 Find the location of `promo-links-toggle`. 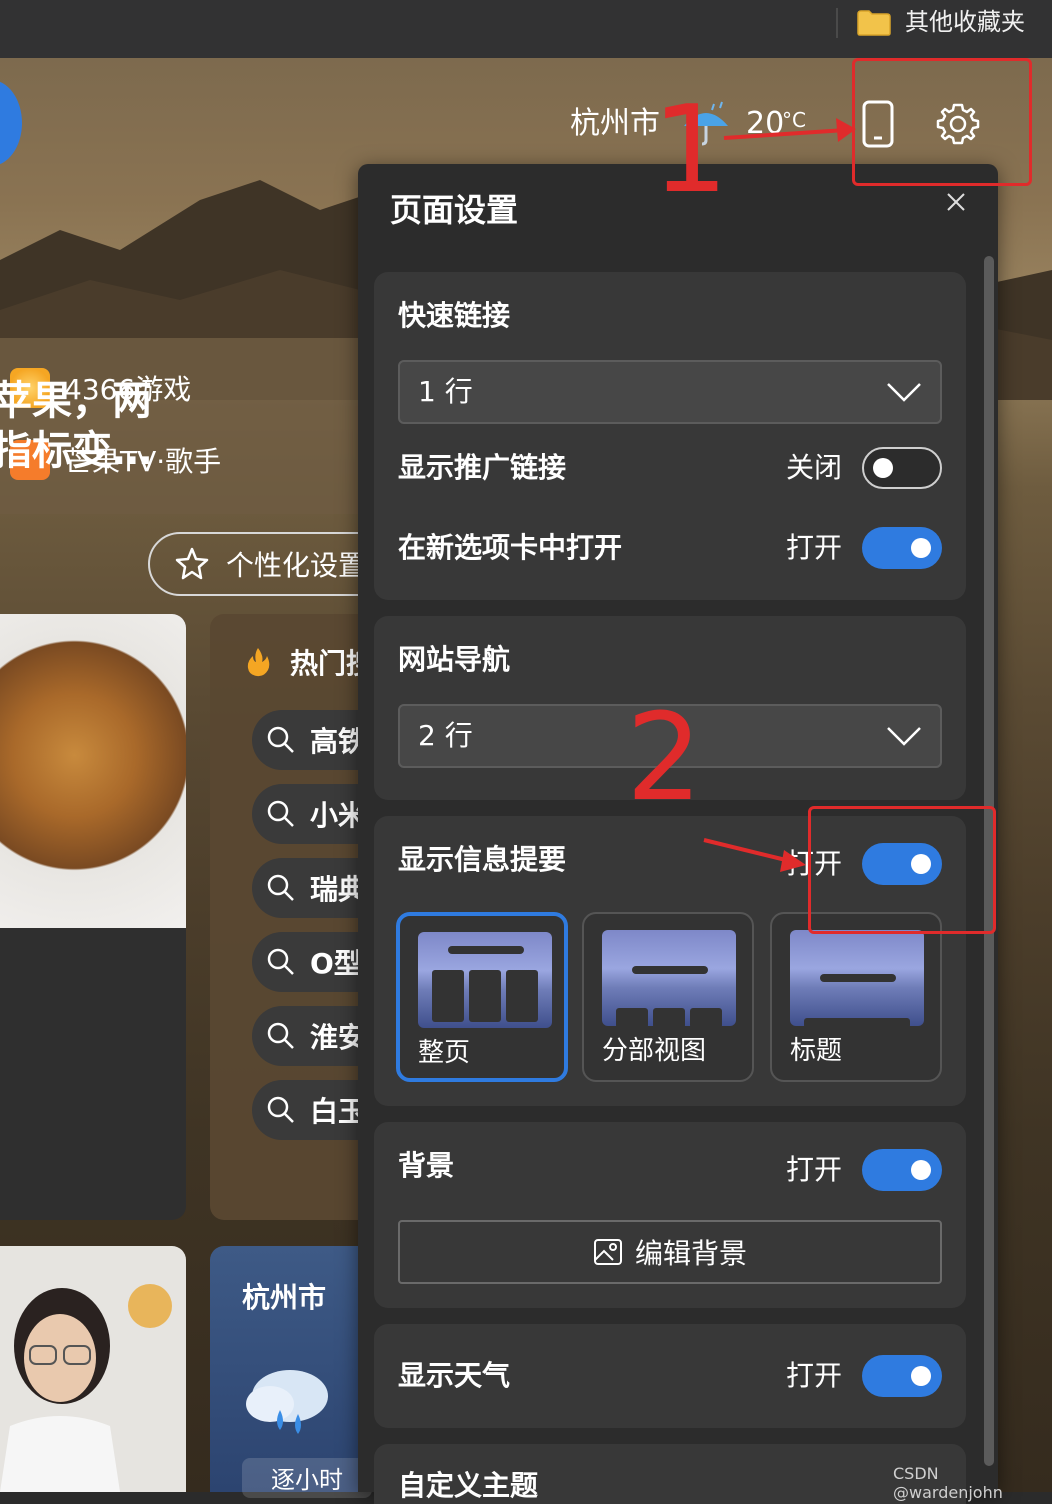

promo-links-toggle is located at coordinates (902, 468).